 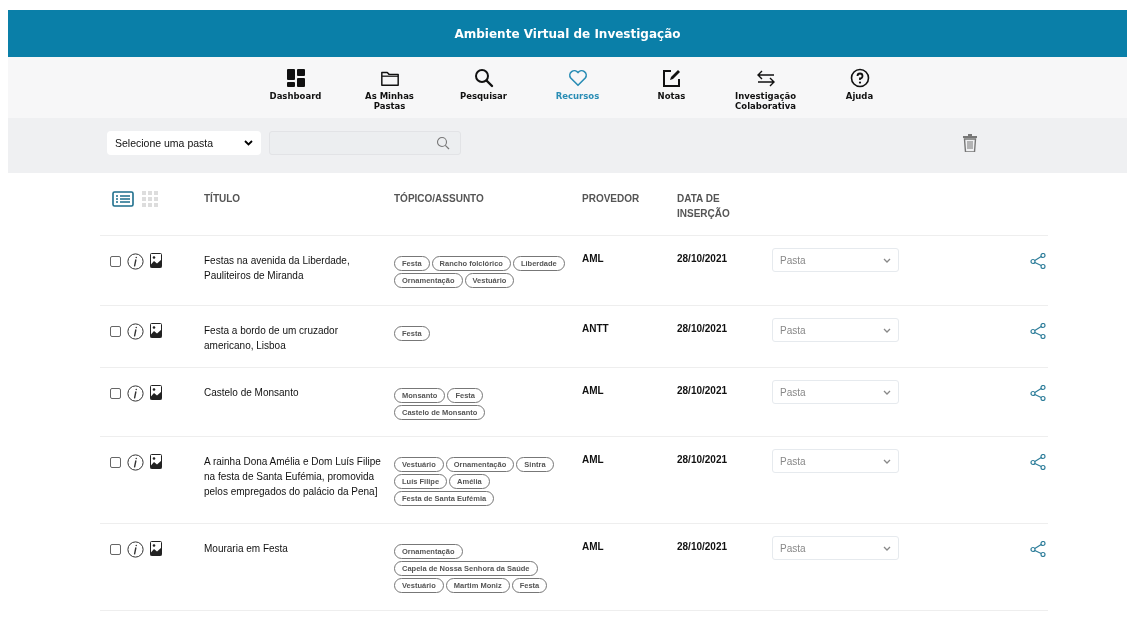 I want to click on help-icon, so click(x=859, y=78).